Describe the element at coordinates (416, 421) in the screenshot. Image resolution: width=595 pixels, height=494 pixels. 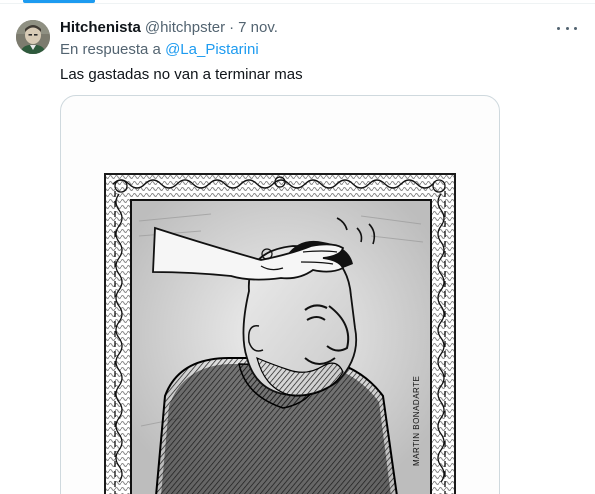
I see `artist-signature: MARTIN BONADARTE` at that location.